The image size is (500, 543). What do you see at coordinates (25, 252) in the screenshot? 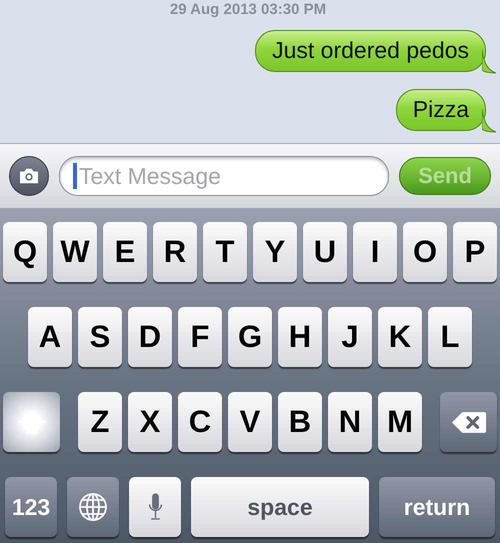
I see `letter-key: Q` at bounding box center [25, 252].